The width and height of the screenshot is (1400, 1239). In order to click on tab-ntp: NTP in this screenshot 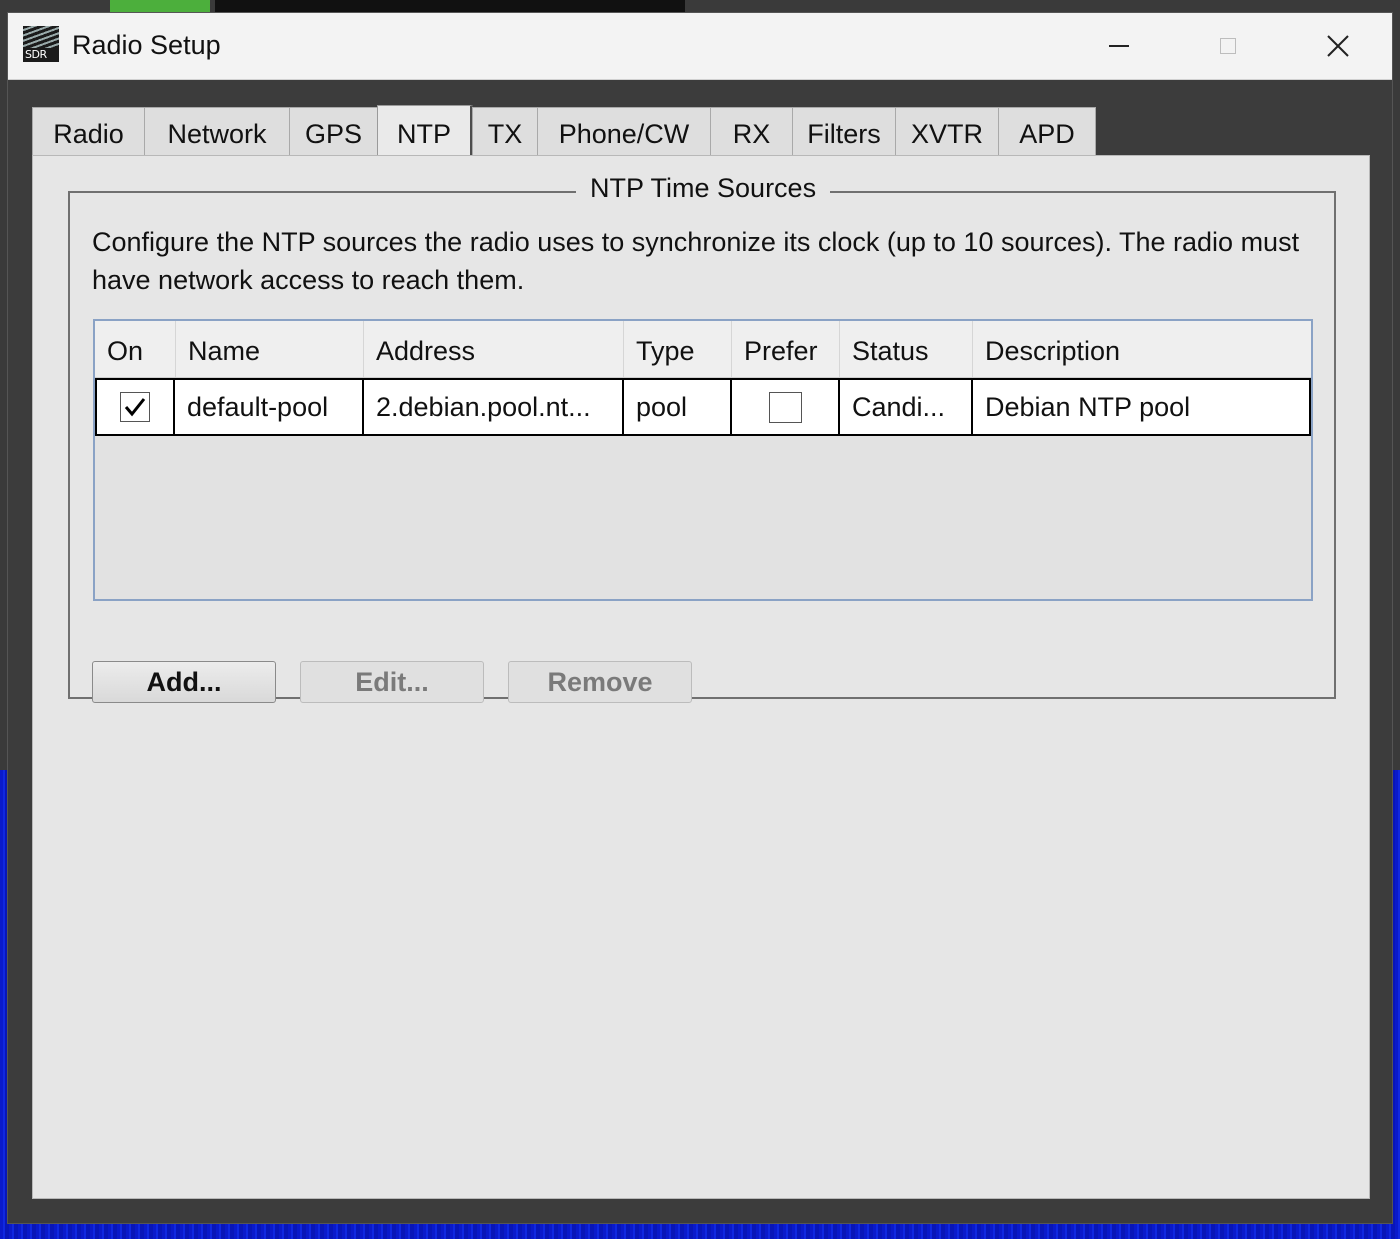, I will do `click(425, 130)`.